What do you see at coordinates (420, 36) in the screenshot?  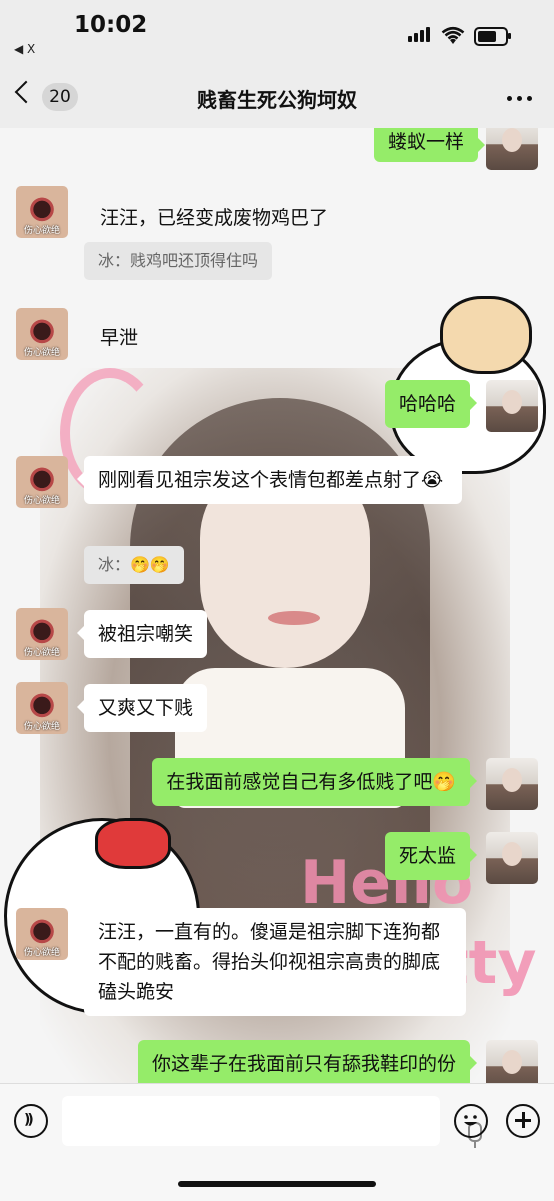 I see `signal-icon` at bounding box center [420, 36].